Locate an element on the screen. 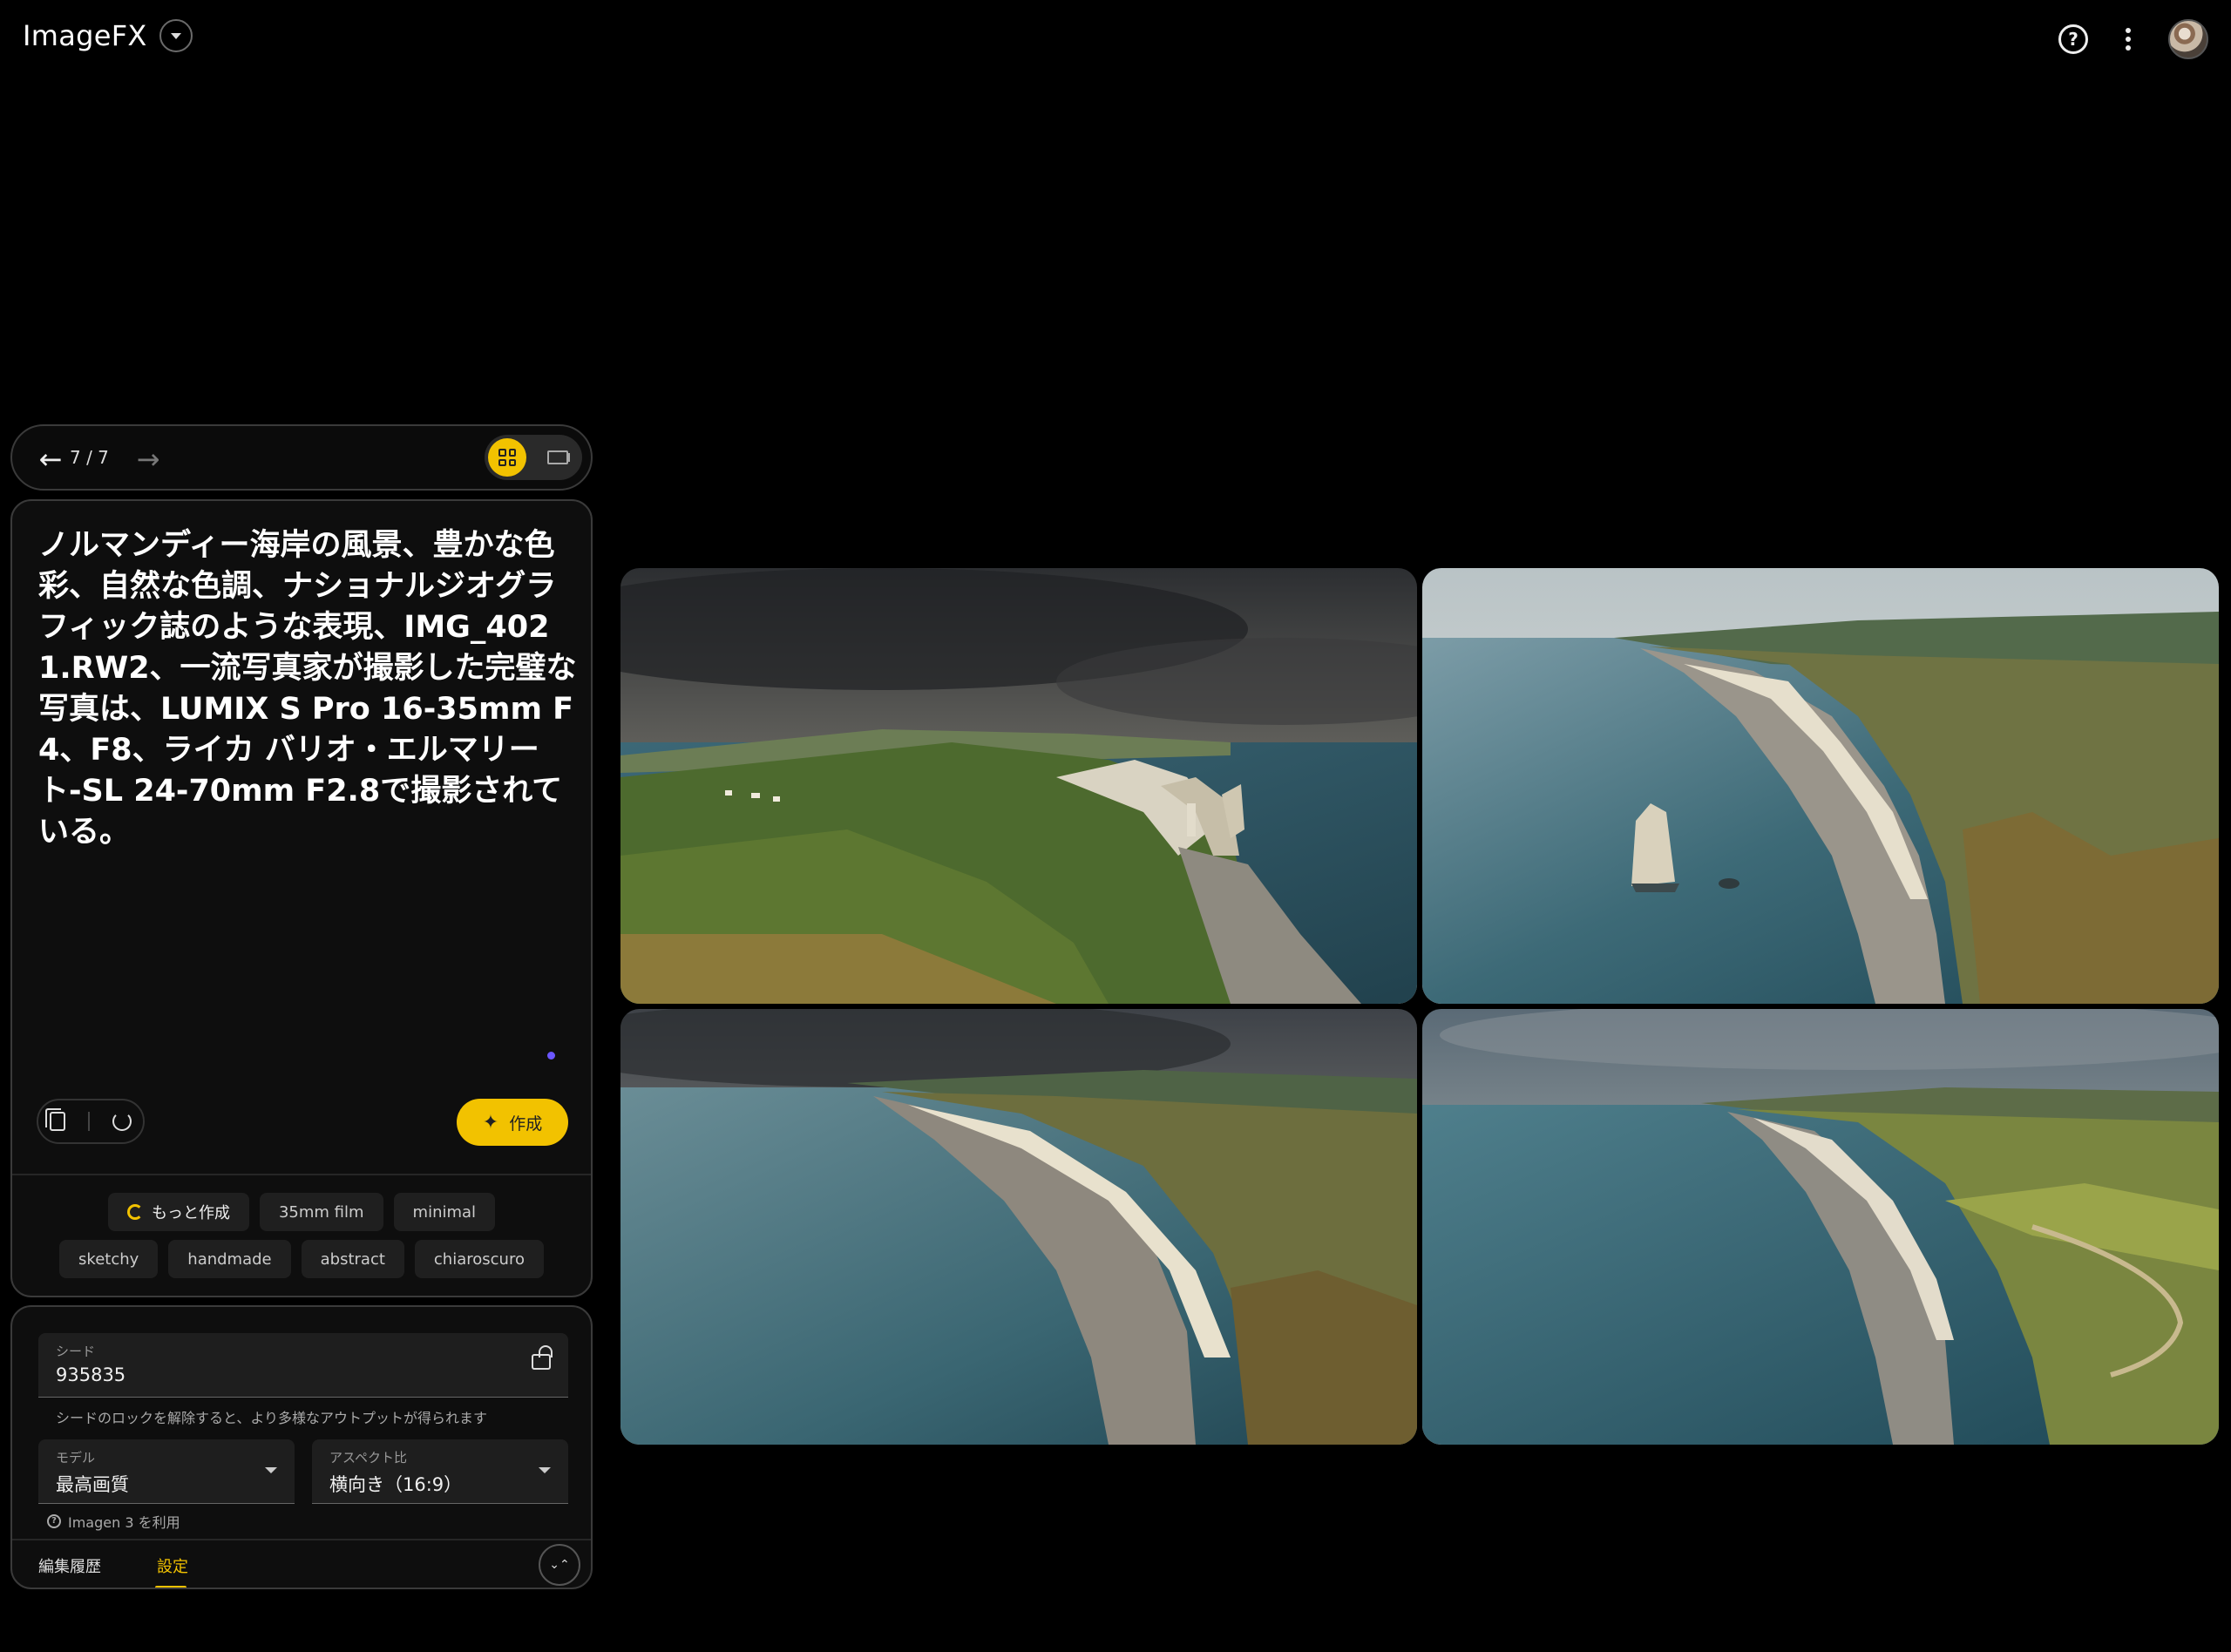 The image size is (2231, 1652). chevron-down-icon is located at coordinates (176, 35).